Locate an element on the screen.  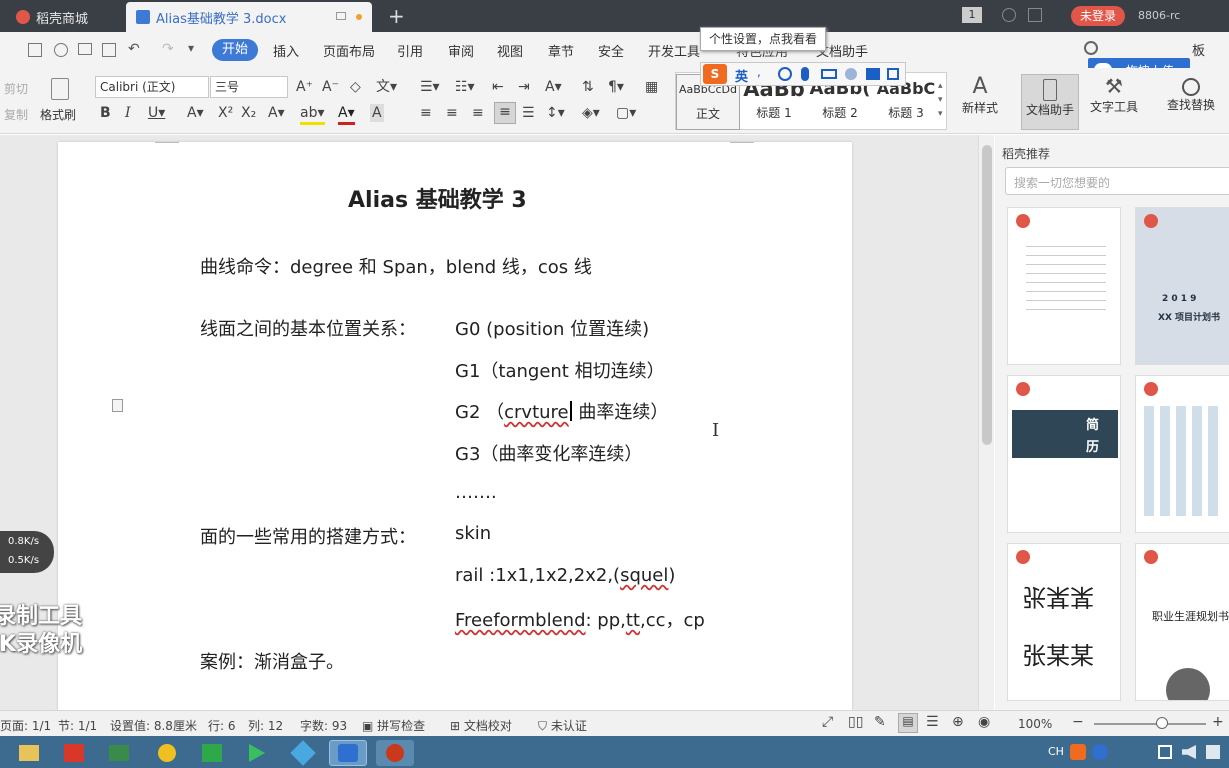
grow-font-icon: A⁺ is located at coordinates (304, 87).